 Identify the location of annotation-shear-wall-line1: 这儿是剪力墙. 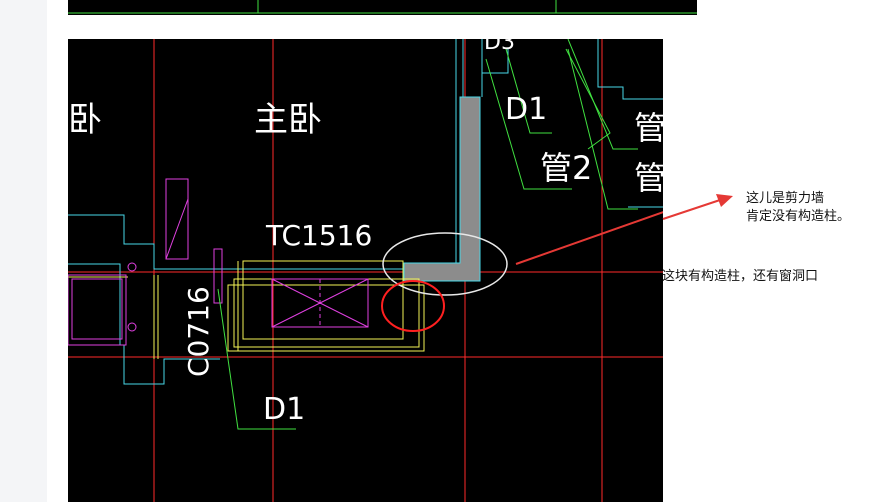
(785, 198).